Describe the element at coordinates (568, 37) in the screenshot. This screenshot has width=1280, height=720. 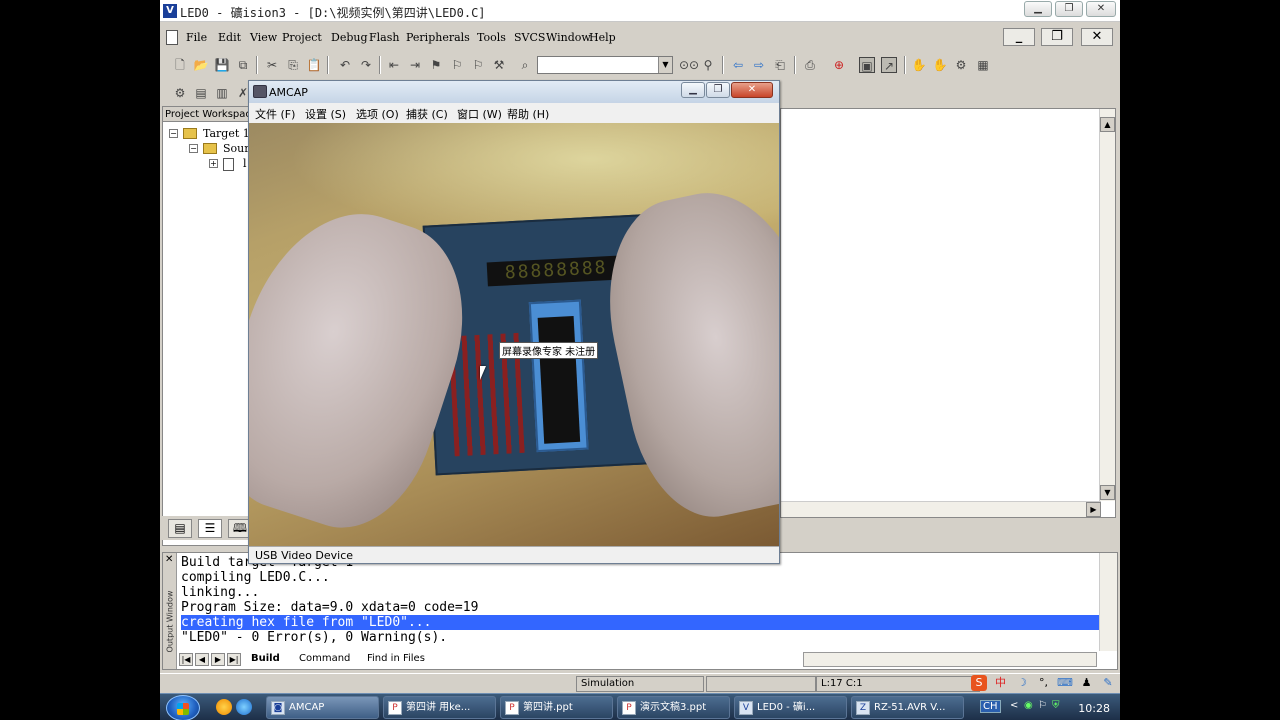
I see `menu-window: Window` at that location.